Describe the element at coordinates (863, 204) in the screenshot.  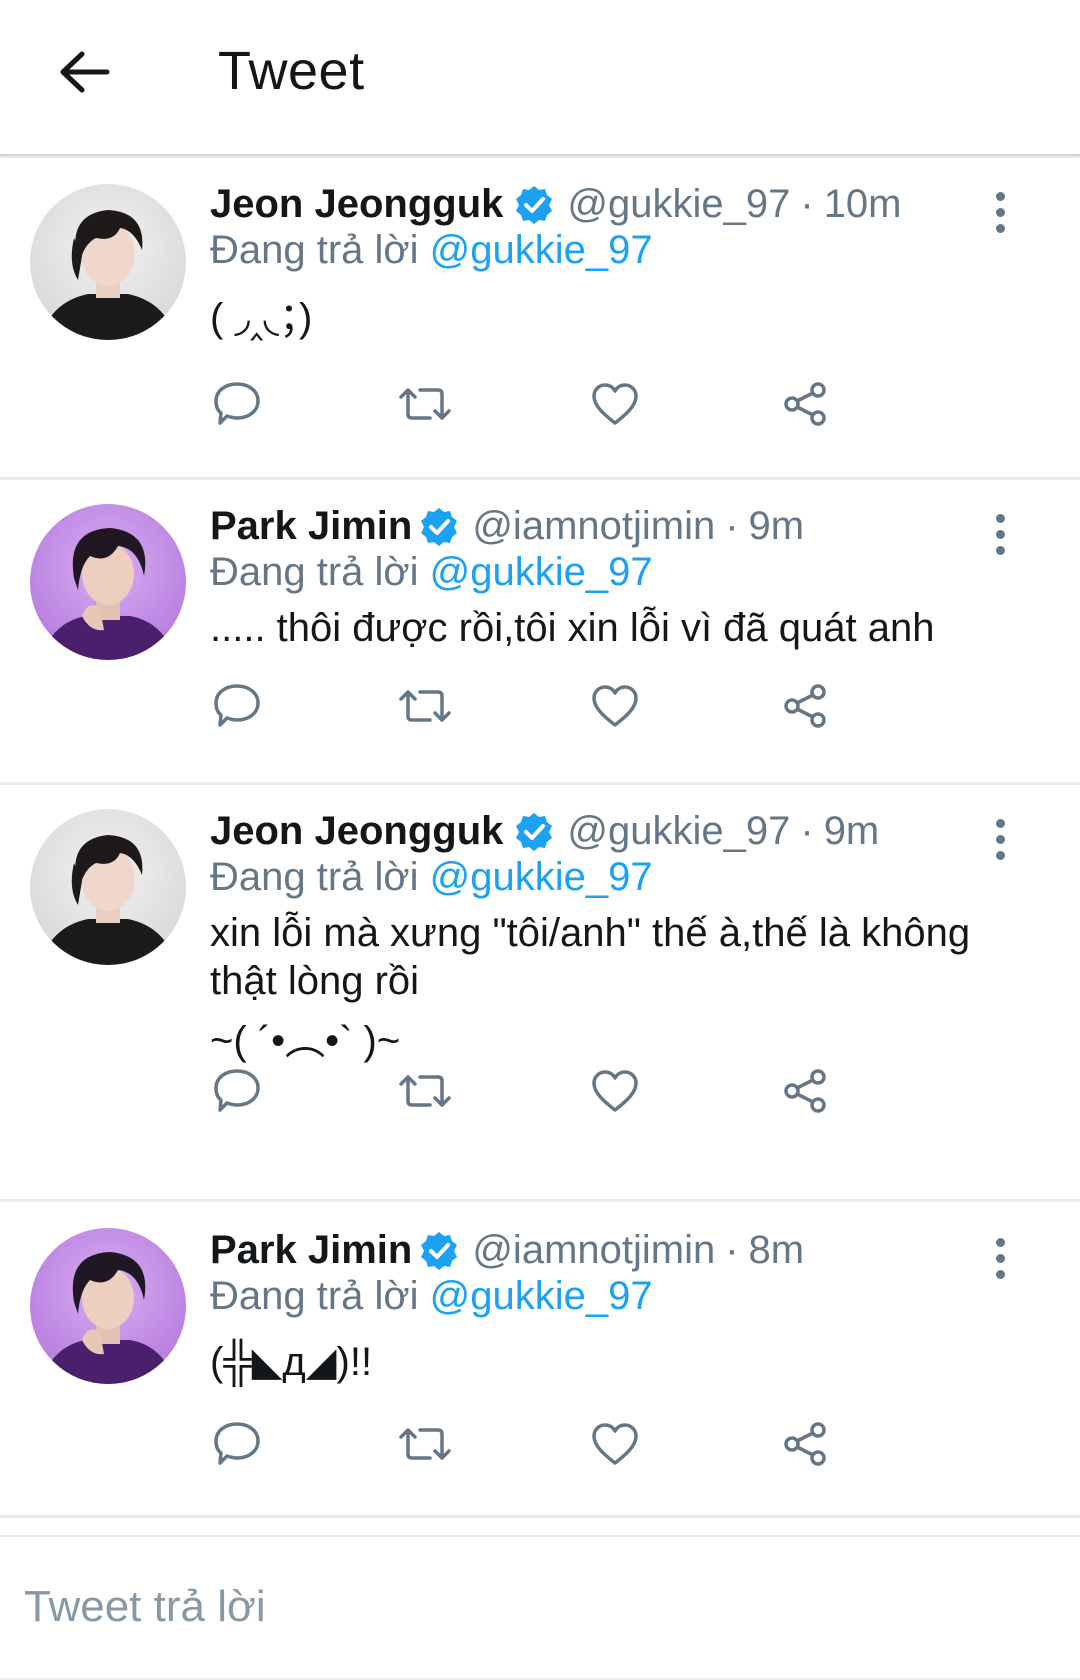
I see `timestamp: 10m` at that location.